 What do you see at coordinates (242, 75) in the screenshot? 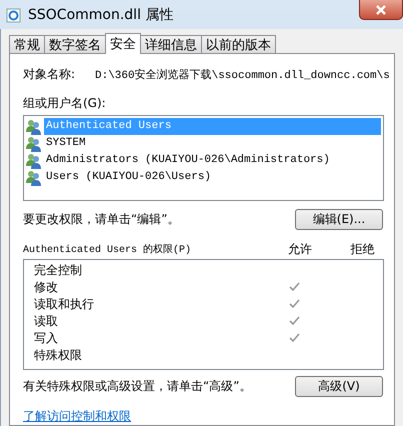
I see `object-name-value: D:\360安全浏览器下载\ssocommon.dll_downcc.com\s` at bounding box center [242, 75].